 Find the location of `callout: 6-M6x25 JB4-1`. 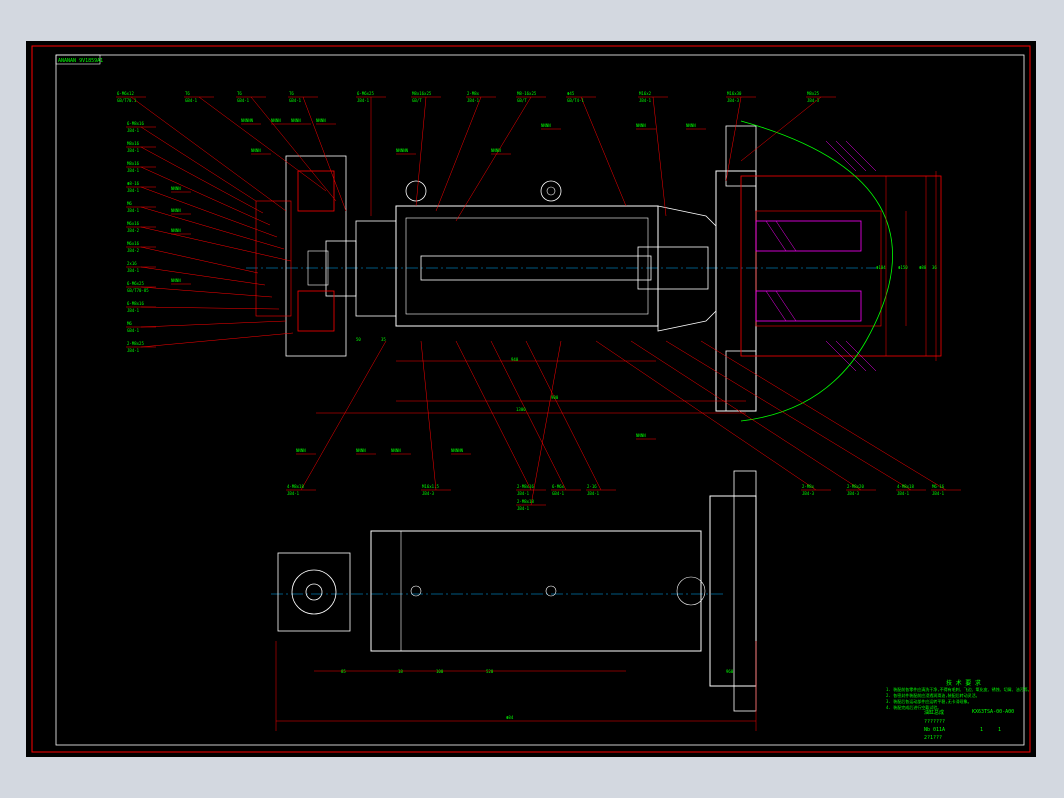

callout: 6-M6x25 JB4-1 is located at coordinates (371, 153).